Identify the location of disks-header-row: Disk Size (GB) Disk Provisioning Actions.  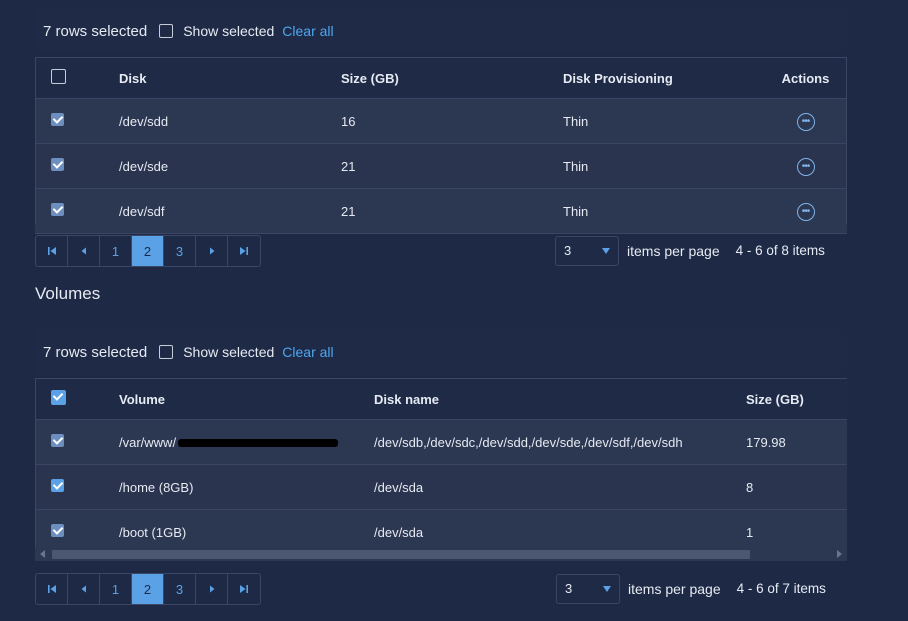
(441, 78).